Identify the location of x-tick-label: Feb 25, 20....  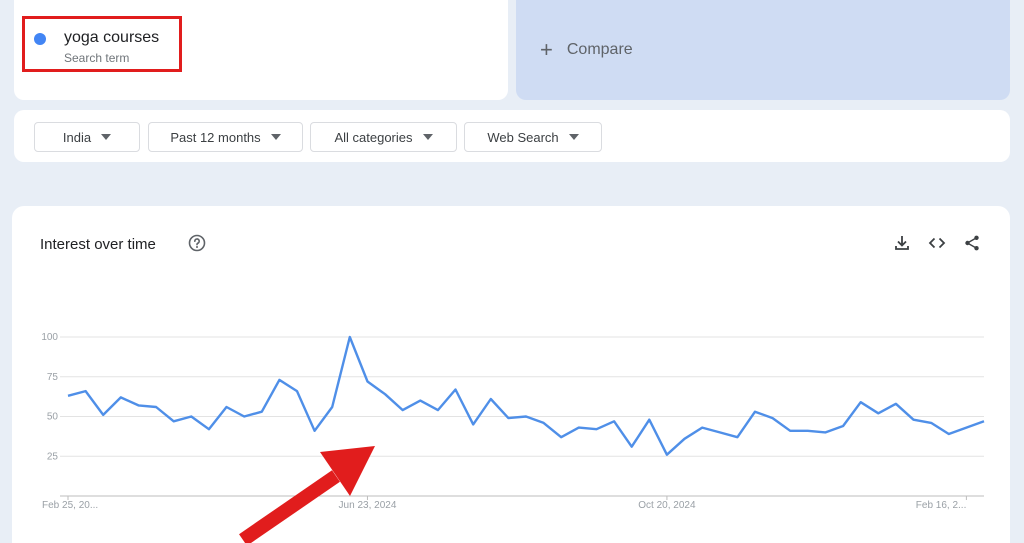
(70, 505).